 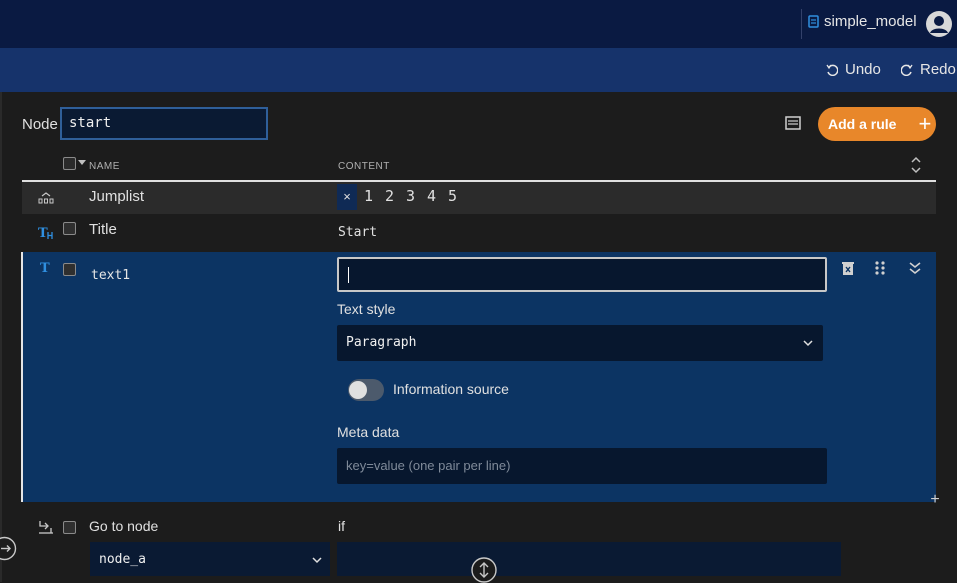 I want to click on meta-data-textarea: key=value (one pair per line), so click(x=582, y=466).